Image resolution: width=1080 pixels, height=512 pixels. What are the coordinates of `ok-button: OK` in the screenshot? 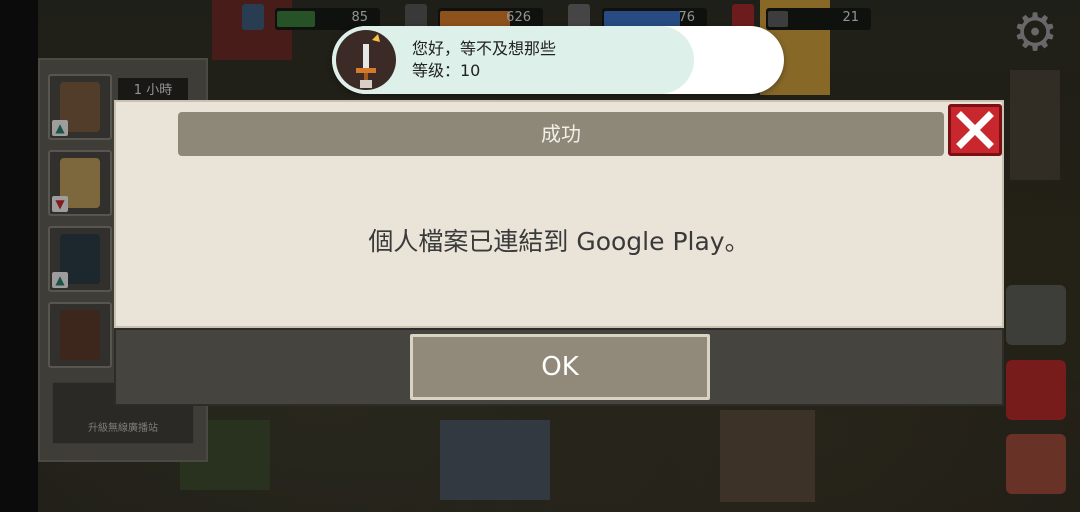 It's located at (560, 367).